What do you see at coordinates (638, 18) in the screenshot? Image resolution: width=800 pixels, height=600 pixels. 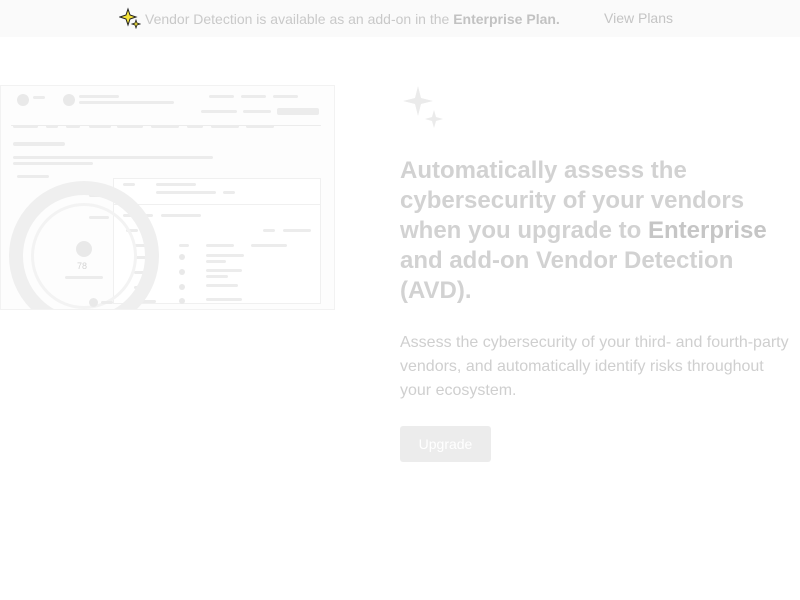 I see `view-plans-link: View Plans` at bounding box center [638, 18].